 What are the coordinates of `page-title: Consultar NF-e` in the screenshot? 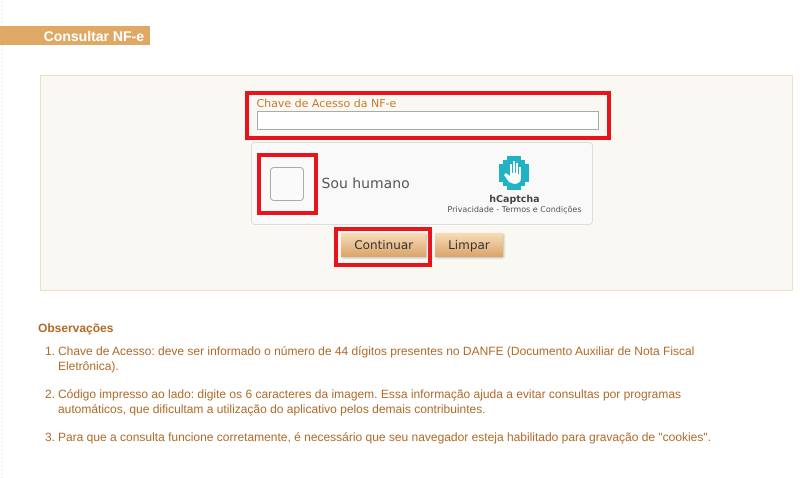 It's located at (75, 35).